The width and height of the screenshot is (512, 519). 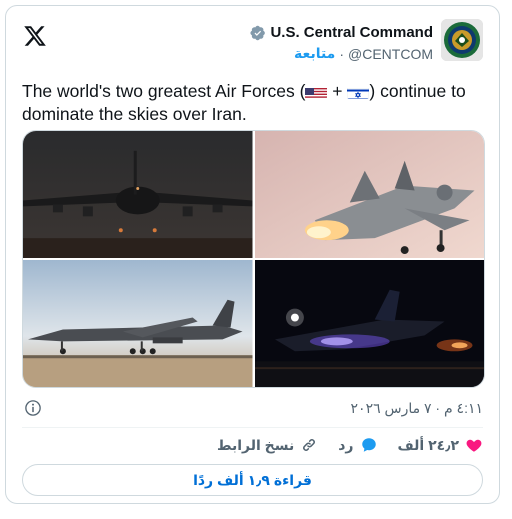 I want to click on us-flag-icon, so click(x=316, y=92).